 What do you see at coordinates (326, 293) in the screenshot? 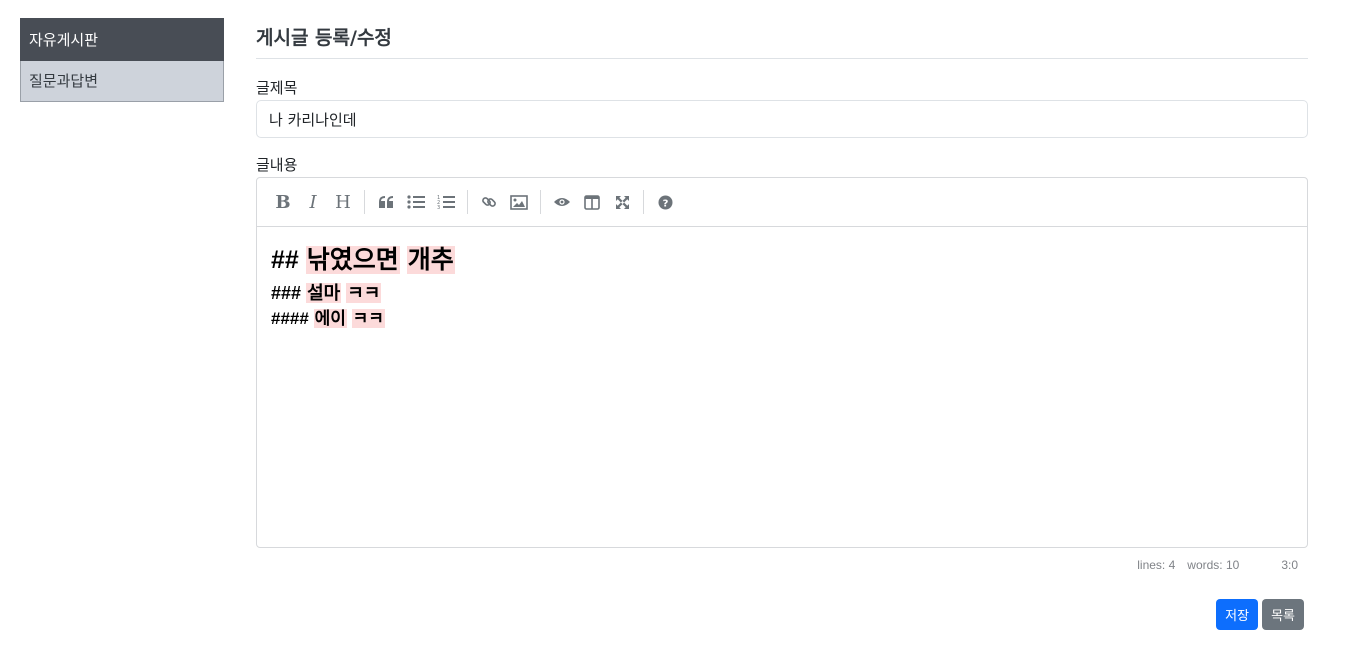
I see `markdown-line: ### 설마 ㅋㅋ` at bounding box center [326, 293].